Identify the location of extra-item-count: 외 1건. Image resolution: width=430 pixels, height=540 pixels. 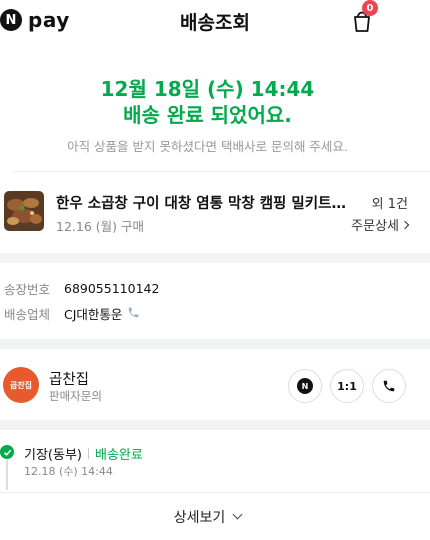
(389, 204).